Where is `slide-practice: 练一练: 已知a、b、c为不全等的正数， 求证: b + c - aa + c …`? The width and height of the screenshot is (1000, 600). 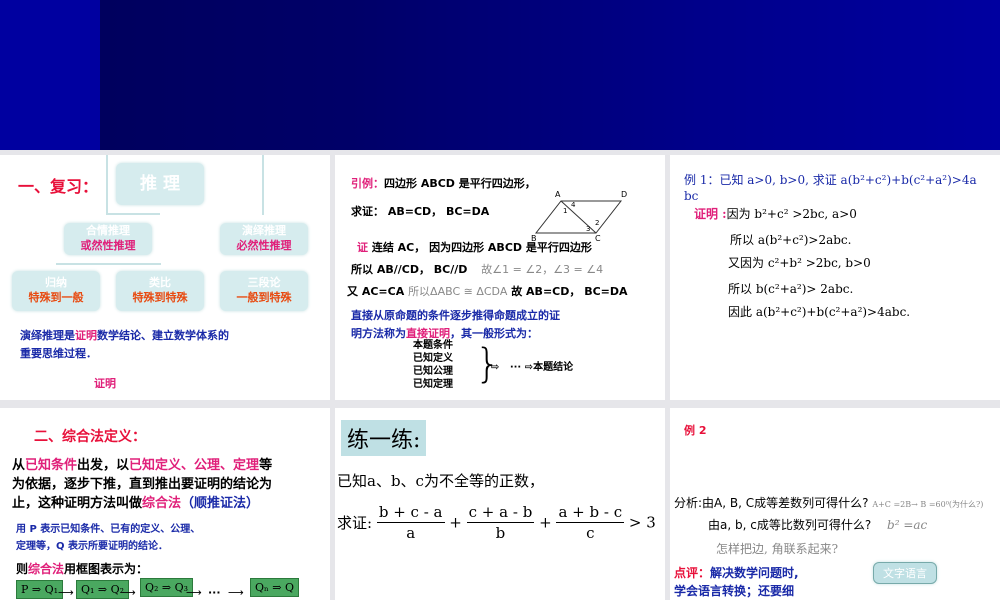 slide-practice: 练一练: 已知a、b、c为不全等的正数， 求证: b + c - aa + c … is located at coordinates (500, 504).